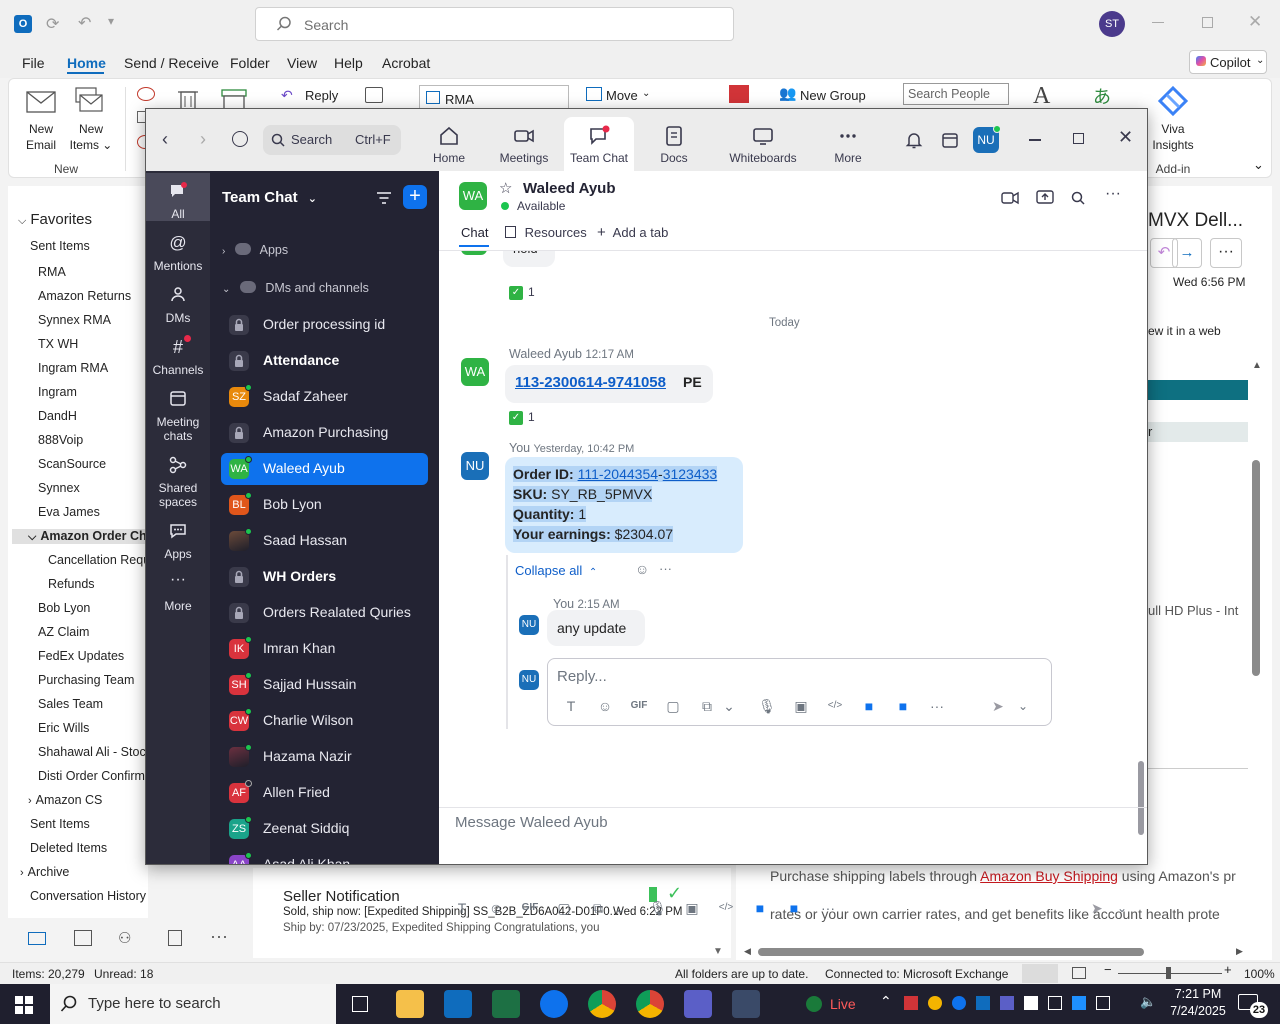 The width and height of the screenshot is (1280, 1024). Describe the element at coordinates (609, 384) in the screenshot. I see `message-bubble: 113-2300614-9741058 PE` at that location.